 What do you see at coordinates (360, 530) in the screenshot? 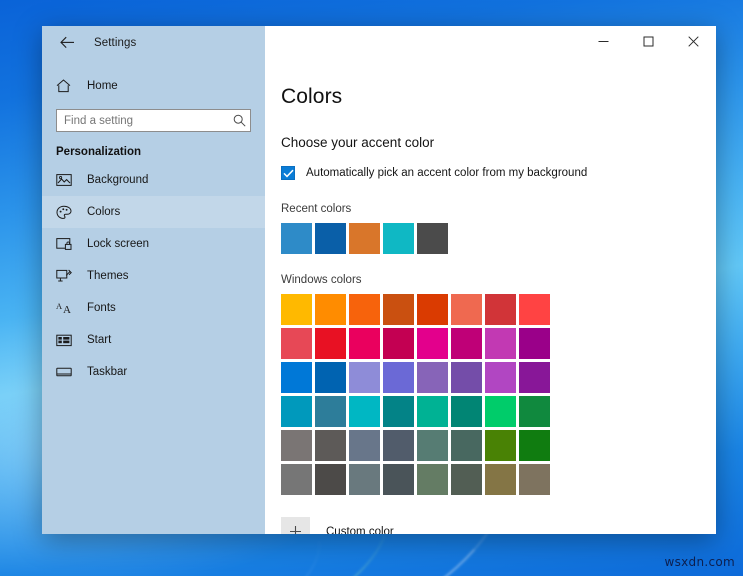
I see `custom-color-label: Custom color` at bounding box center [360, 530].